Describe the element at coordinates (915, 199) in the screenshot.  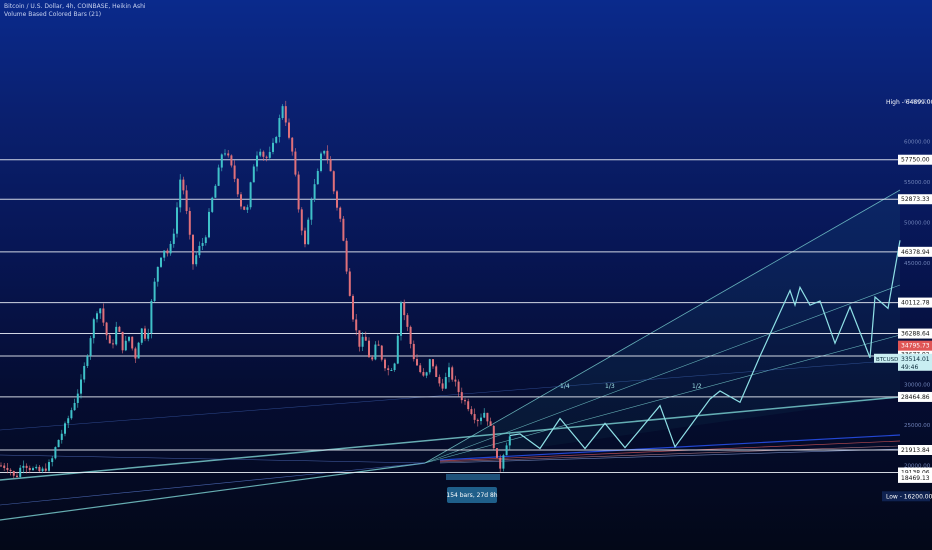
I see `level-tag-1: 52873.33` at that location.